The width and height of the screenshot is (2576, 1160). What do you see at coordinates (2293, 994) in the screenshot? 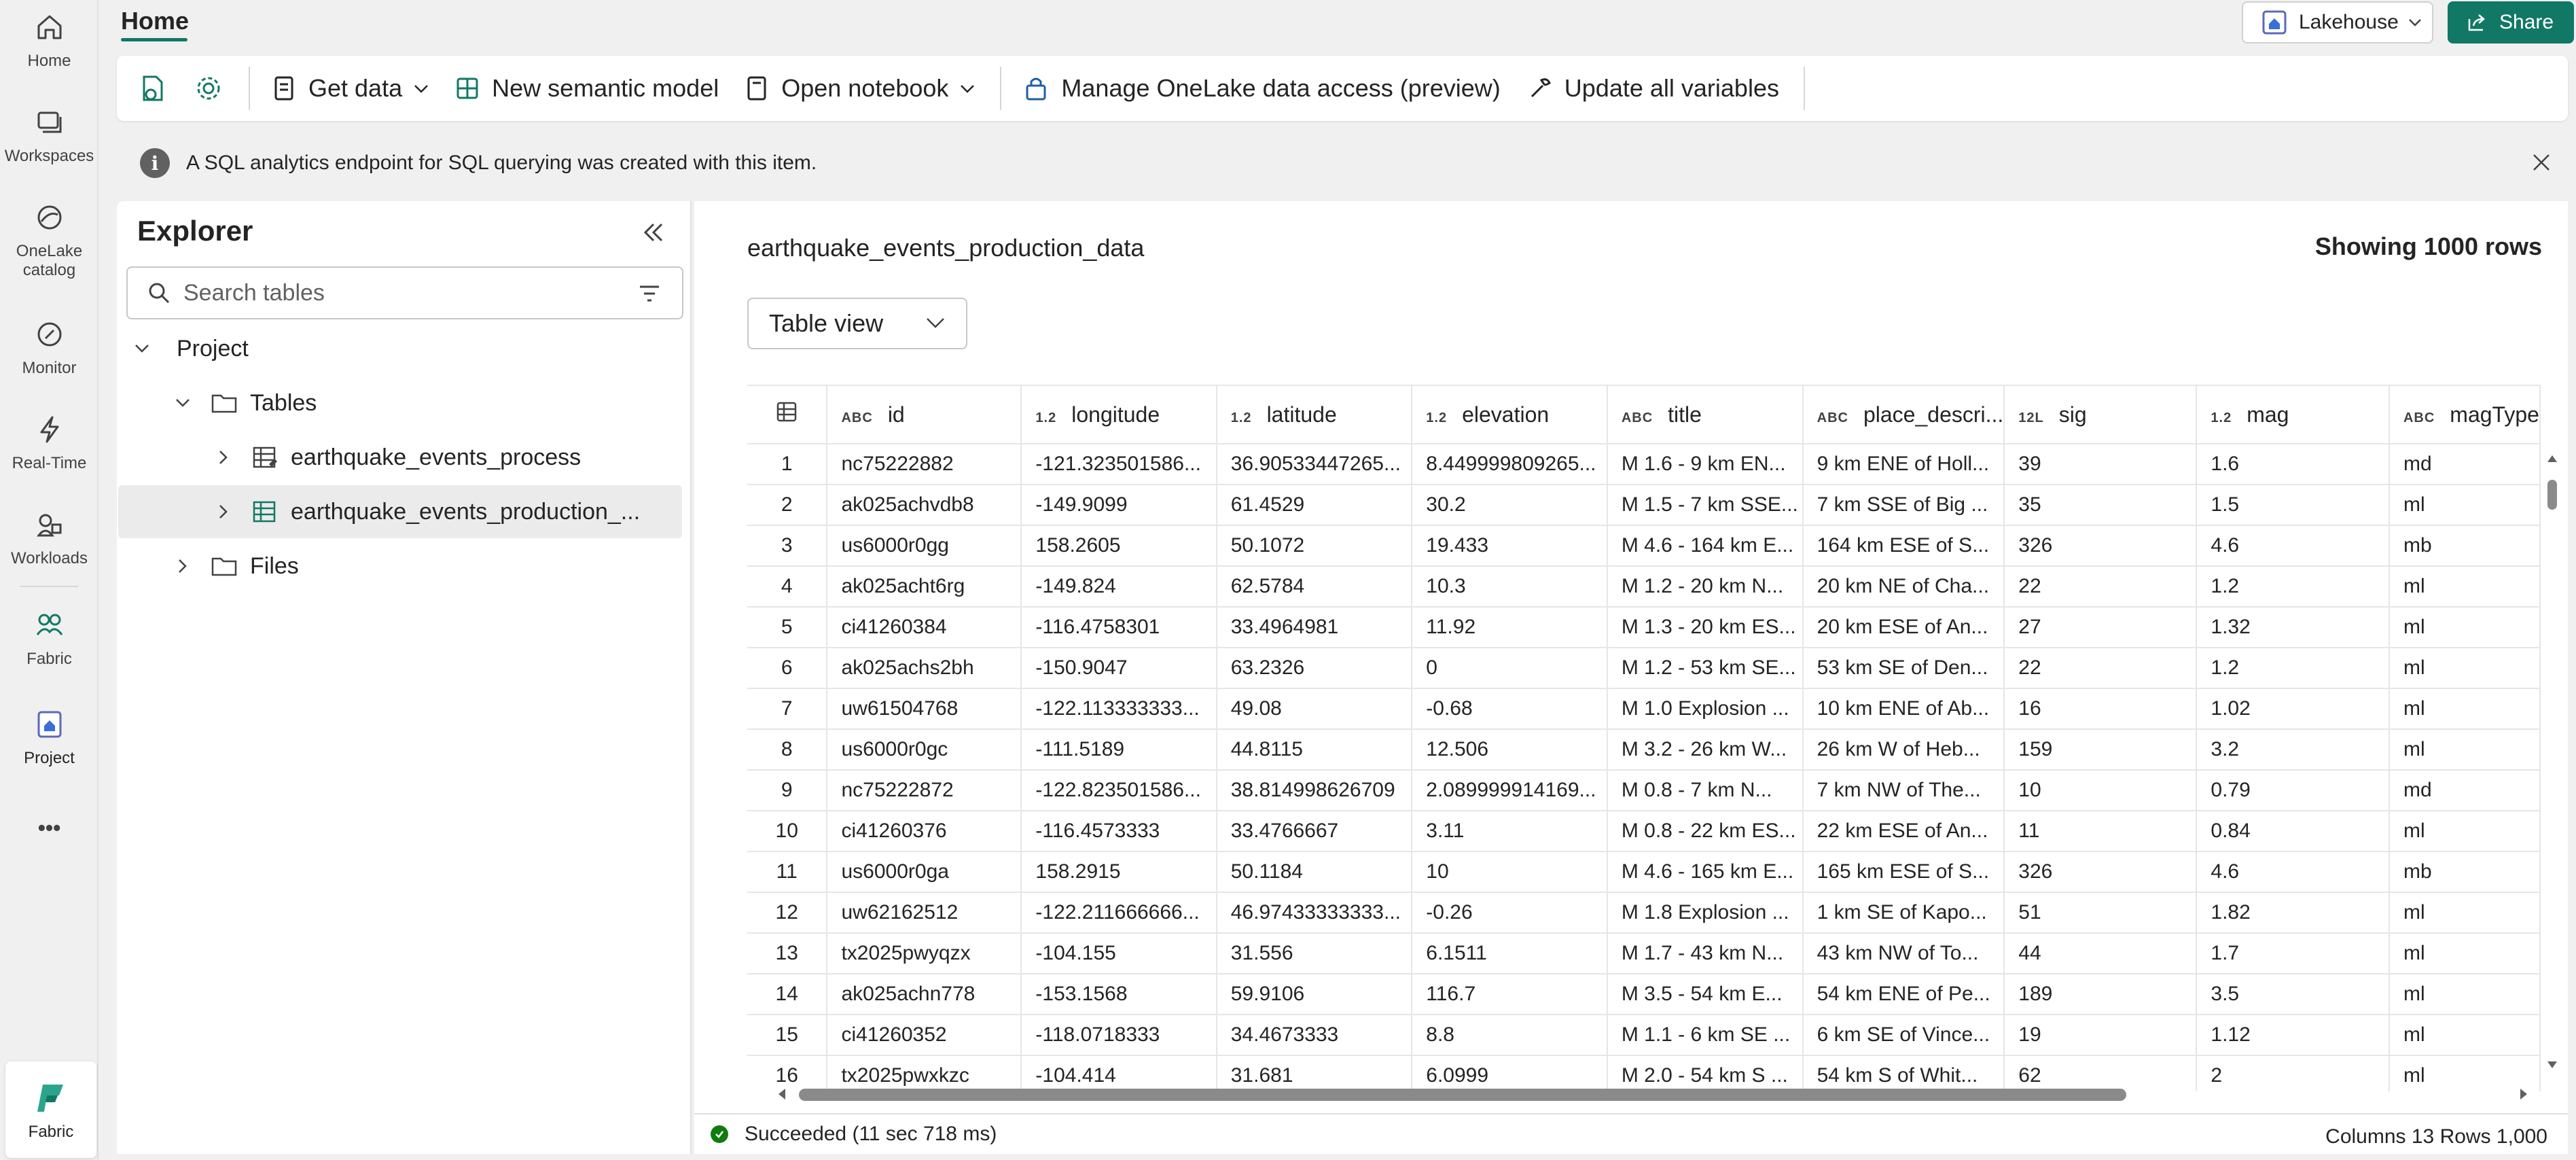
I see `table-cell: 3.5` at bounding box center [2293, 994].